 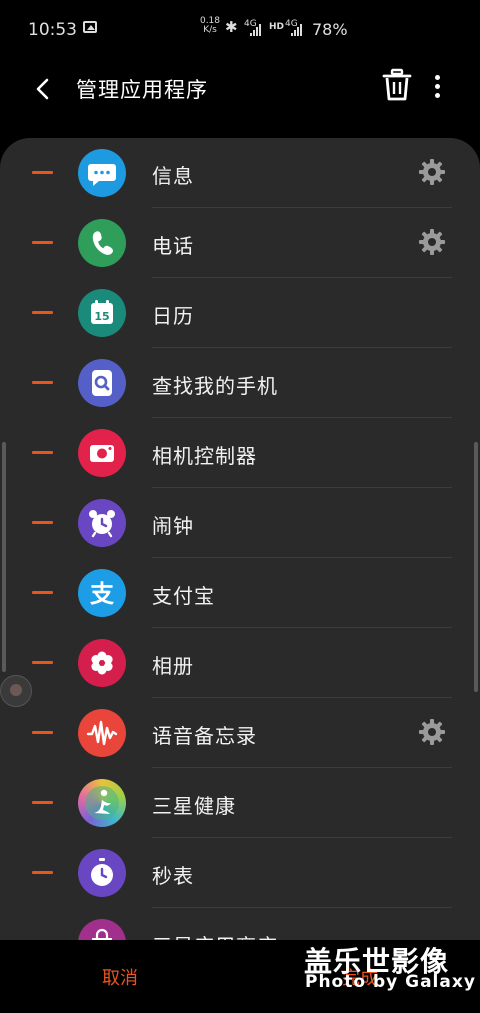 I want to click on alipay-icon: 支, so click(x=102, y=593).